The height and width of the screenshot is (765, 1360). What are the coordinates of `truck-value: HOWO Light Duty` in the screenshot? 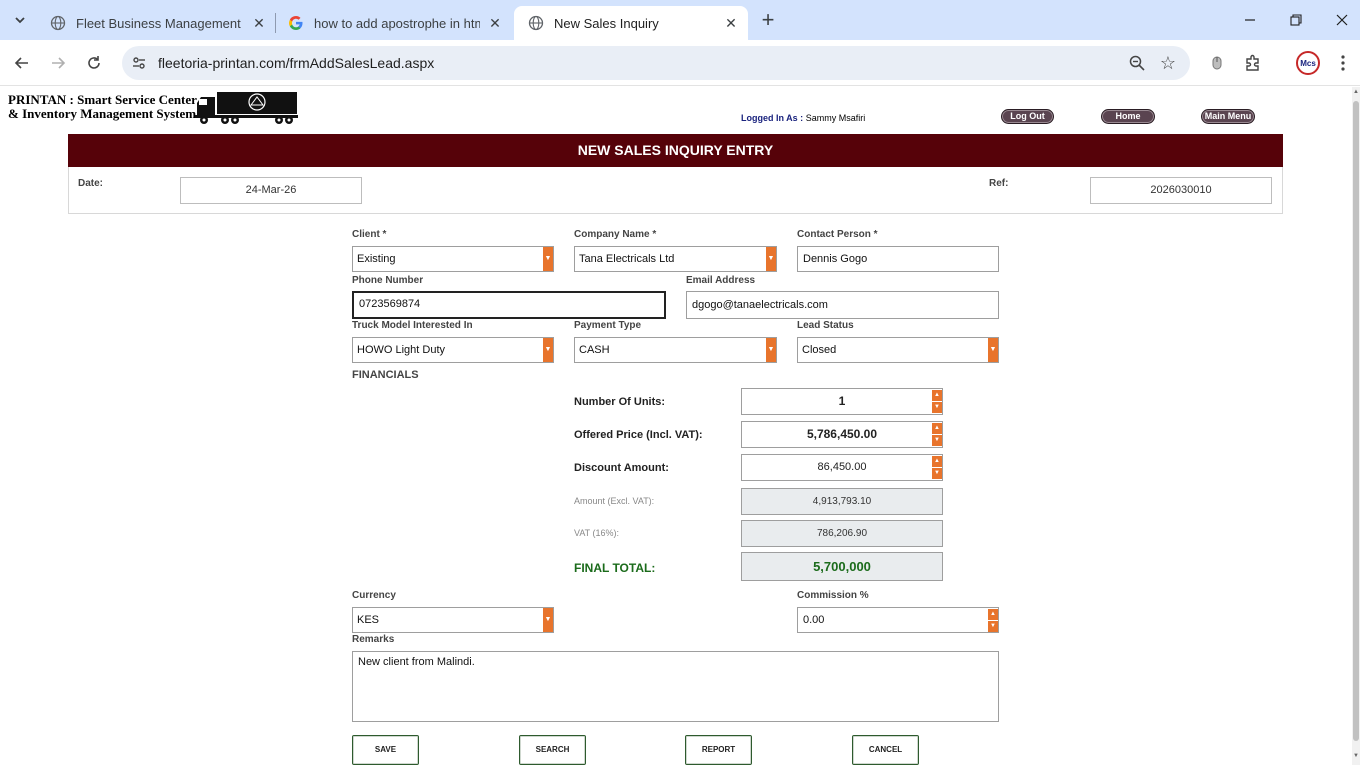 It's located at (401, 350).